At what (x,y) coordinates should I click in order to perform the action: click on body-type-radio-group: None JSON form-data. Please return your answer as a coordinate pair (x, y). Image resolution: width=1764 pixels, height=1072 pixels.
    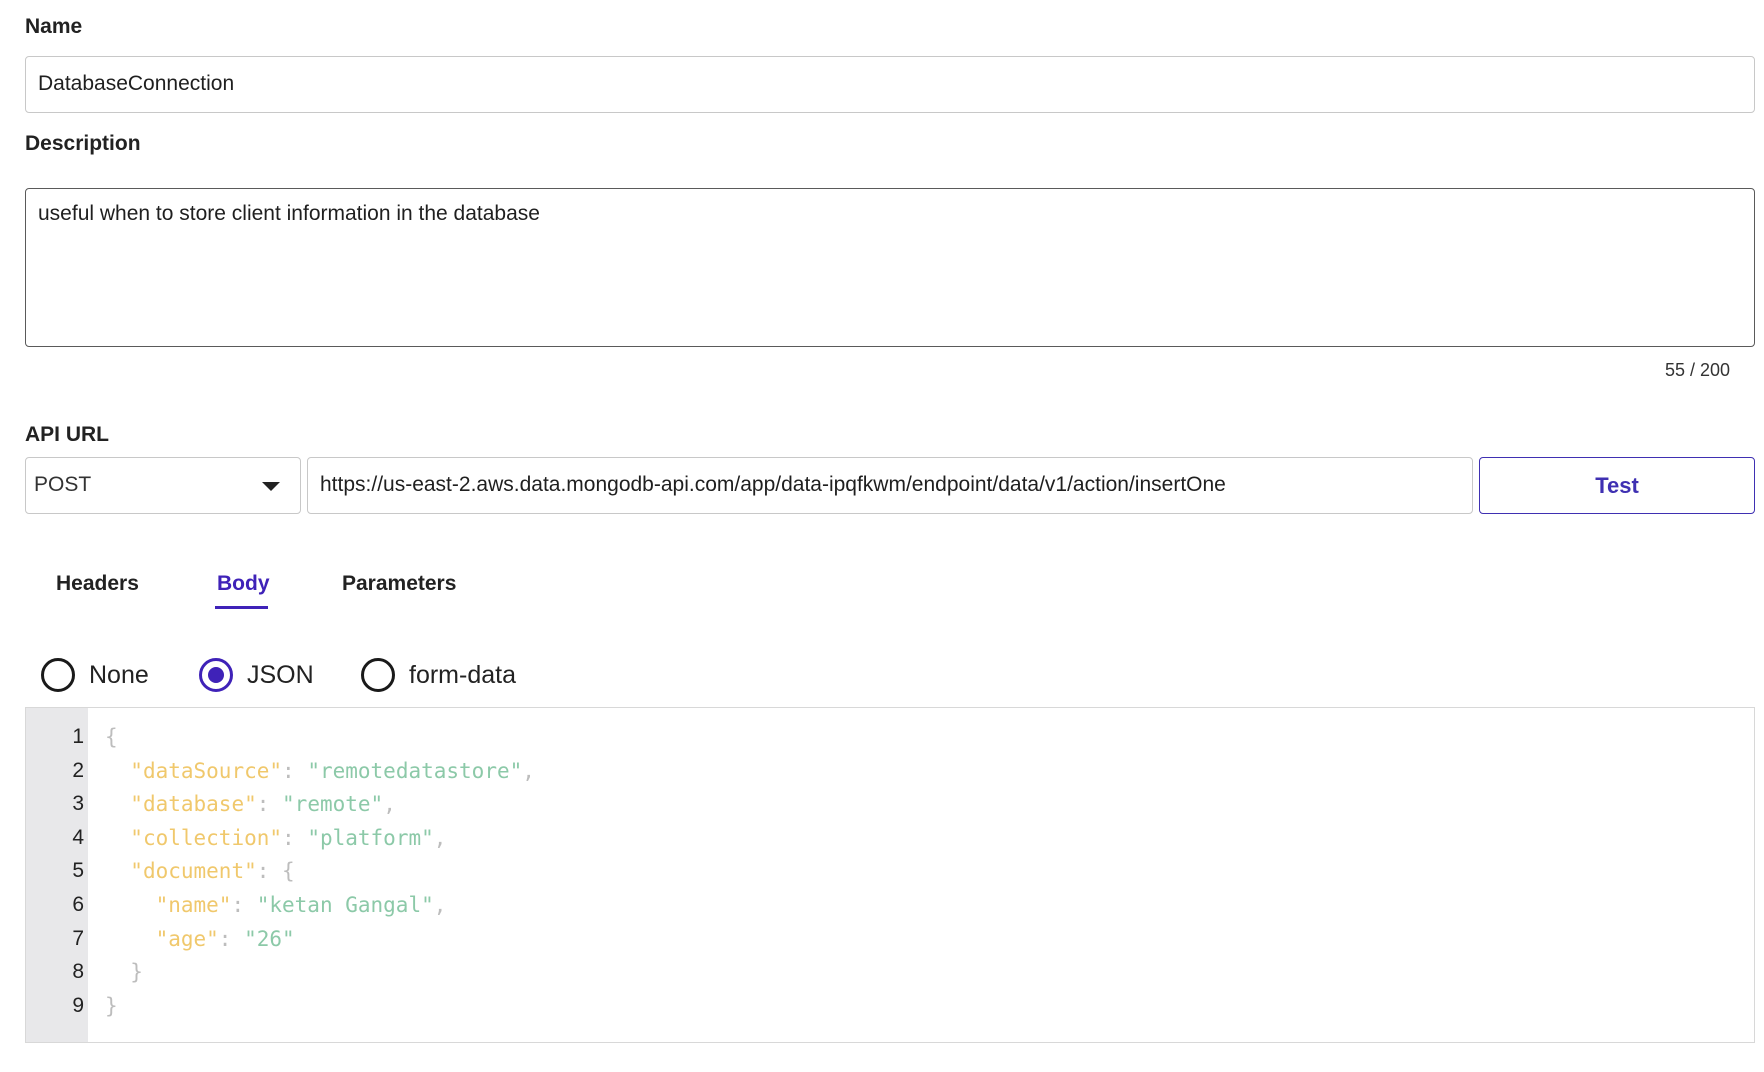
    Looking at the image, I should click on (291, 676).